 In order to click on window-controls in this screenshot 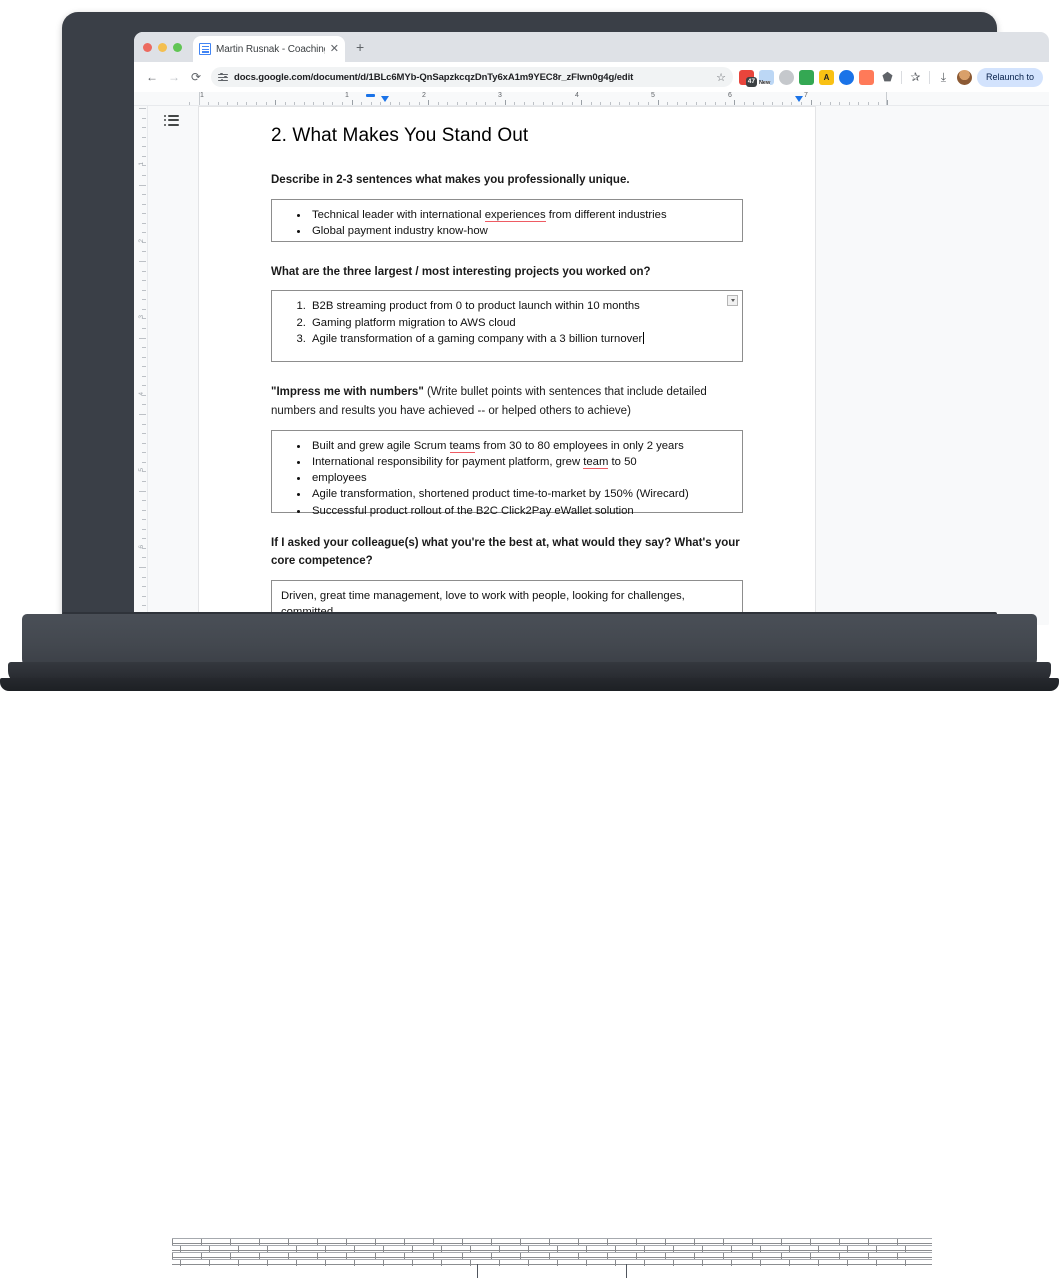, I will do `click(162, 47)`.